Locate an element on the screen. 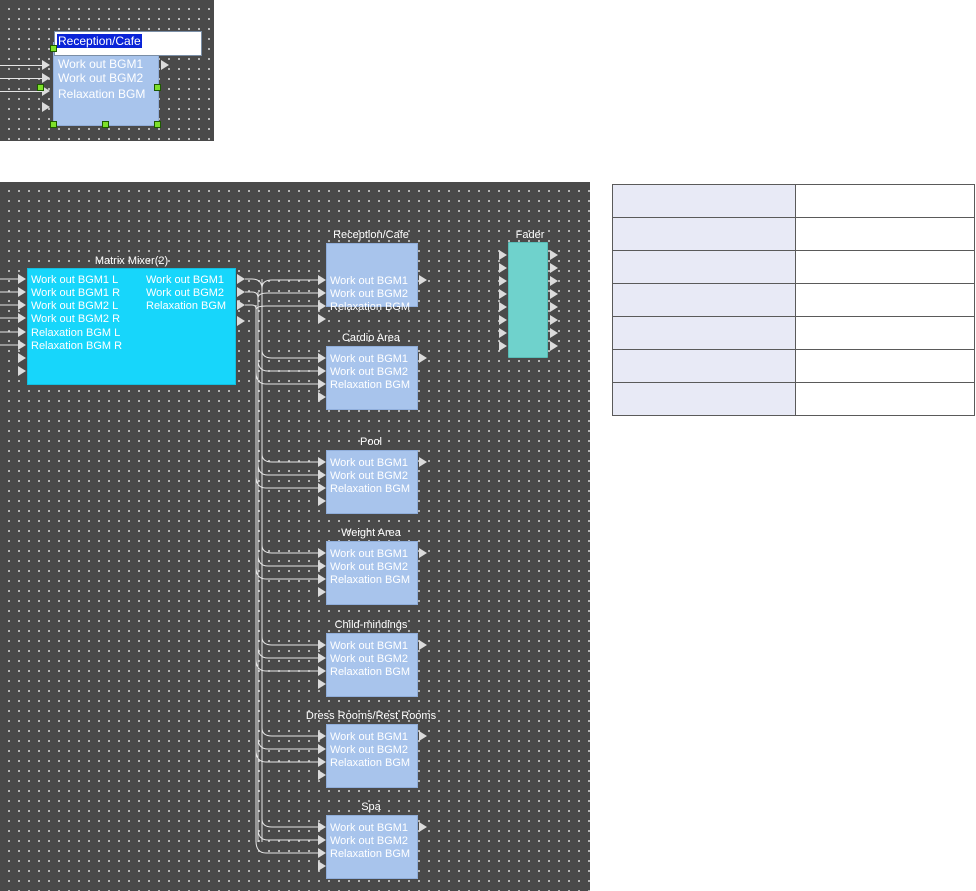 Image resolution: width=976 pixels, height=891 pixels. matrix-input-label: Work out BGM1 R is located at coordinates (76, 293).